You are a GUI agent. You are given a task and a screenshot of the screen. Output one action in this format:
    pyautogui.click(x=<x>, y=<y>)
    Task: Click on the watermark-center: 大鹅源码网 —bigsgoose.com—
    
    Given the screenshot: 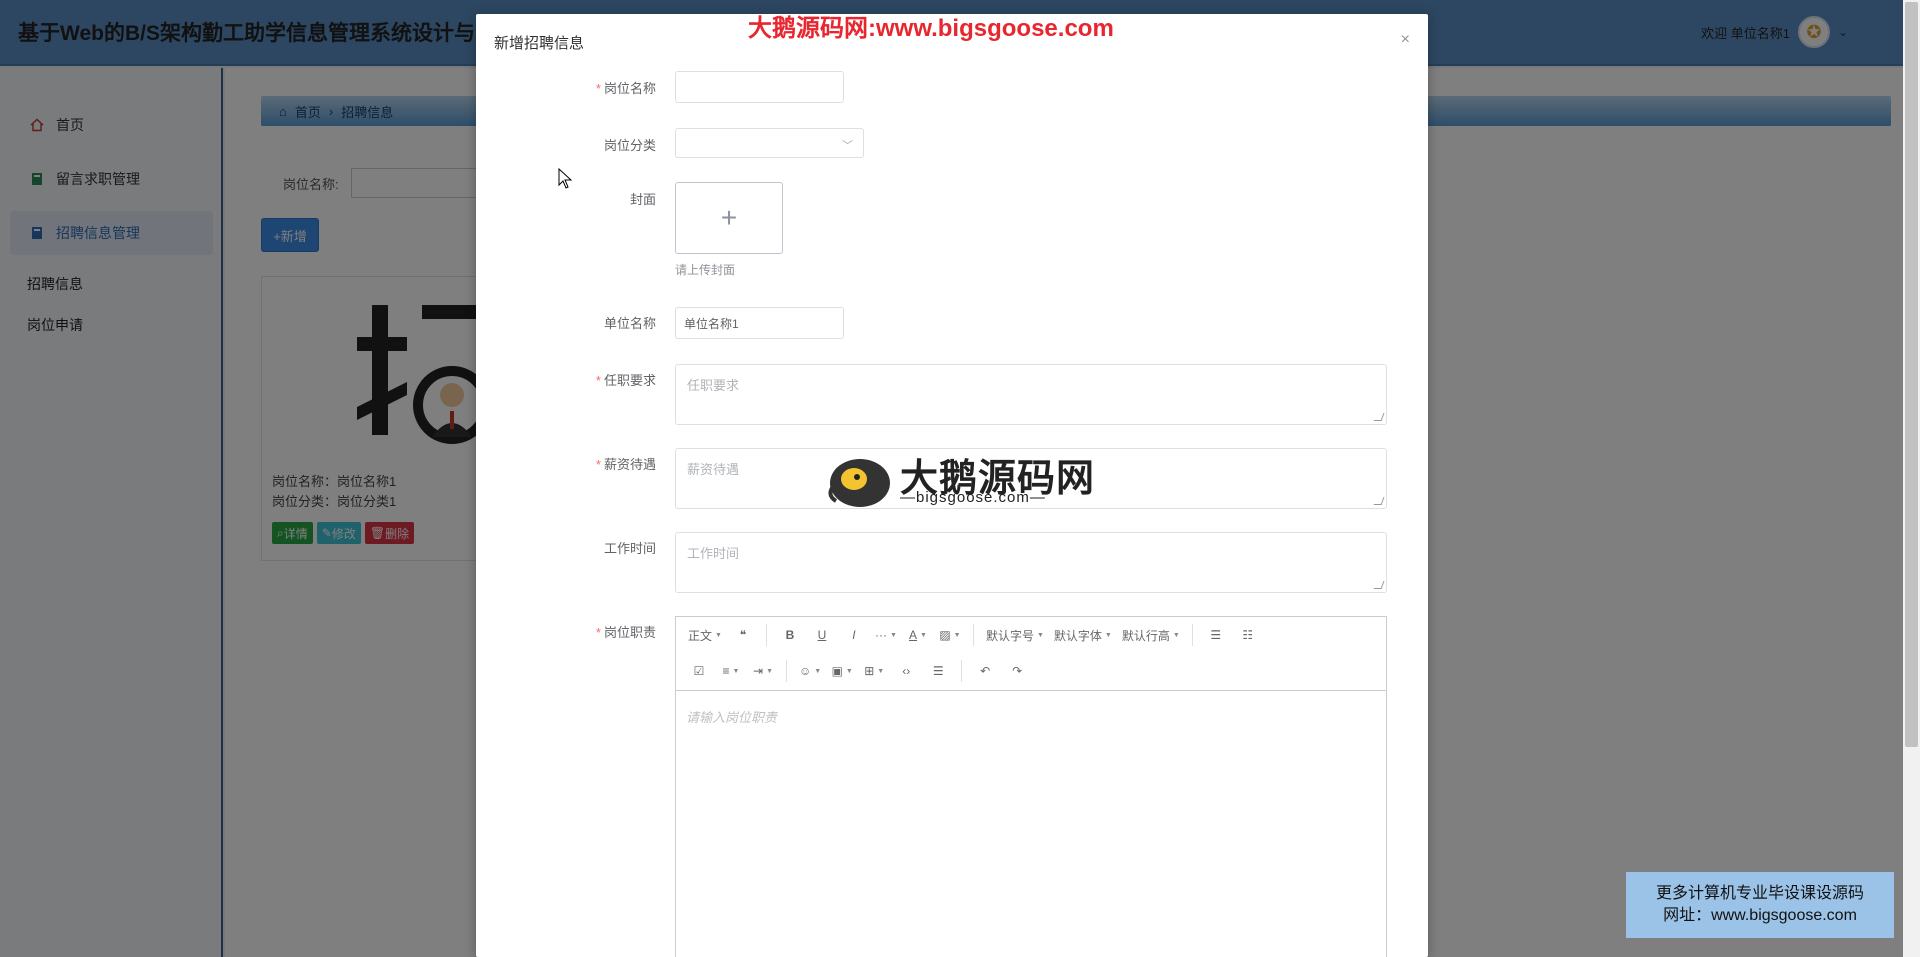 What is the action you would take?
    pyautogui.click(x=974, y=479)
    